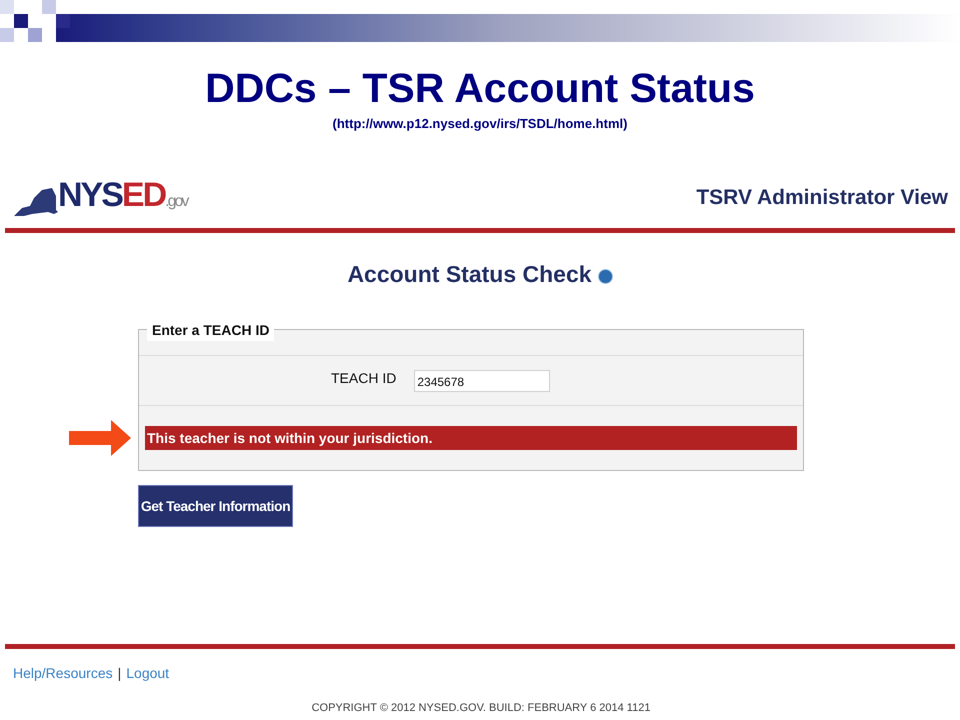 The image size is (960, 720). I want to click on error-message: This teacher is not within your jurisdiction., so click(471, 438).